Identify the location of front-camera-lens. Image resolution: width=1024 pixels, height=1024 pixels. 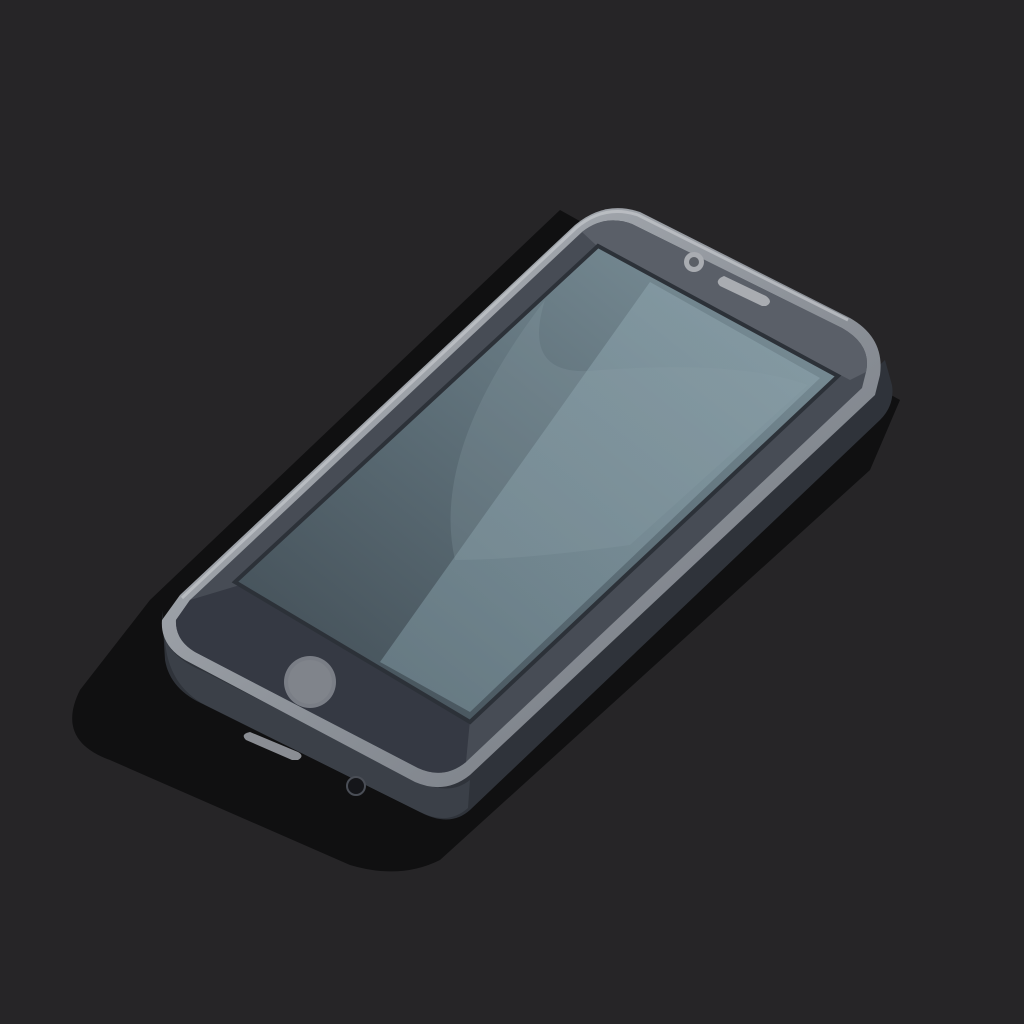
(694, 262).